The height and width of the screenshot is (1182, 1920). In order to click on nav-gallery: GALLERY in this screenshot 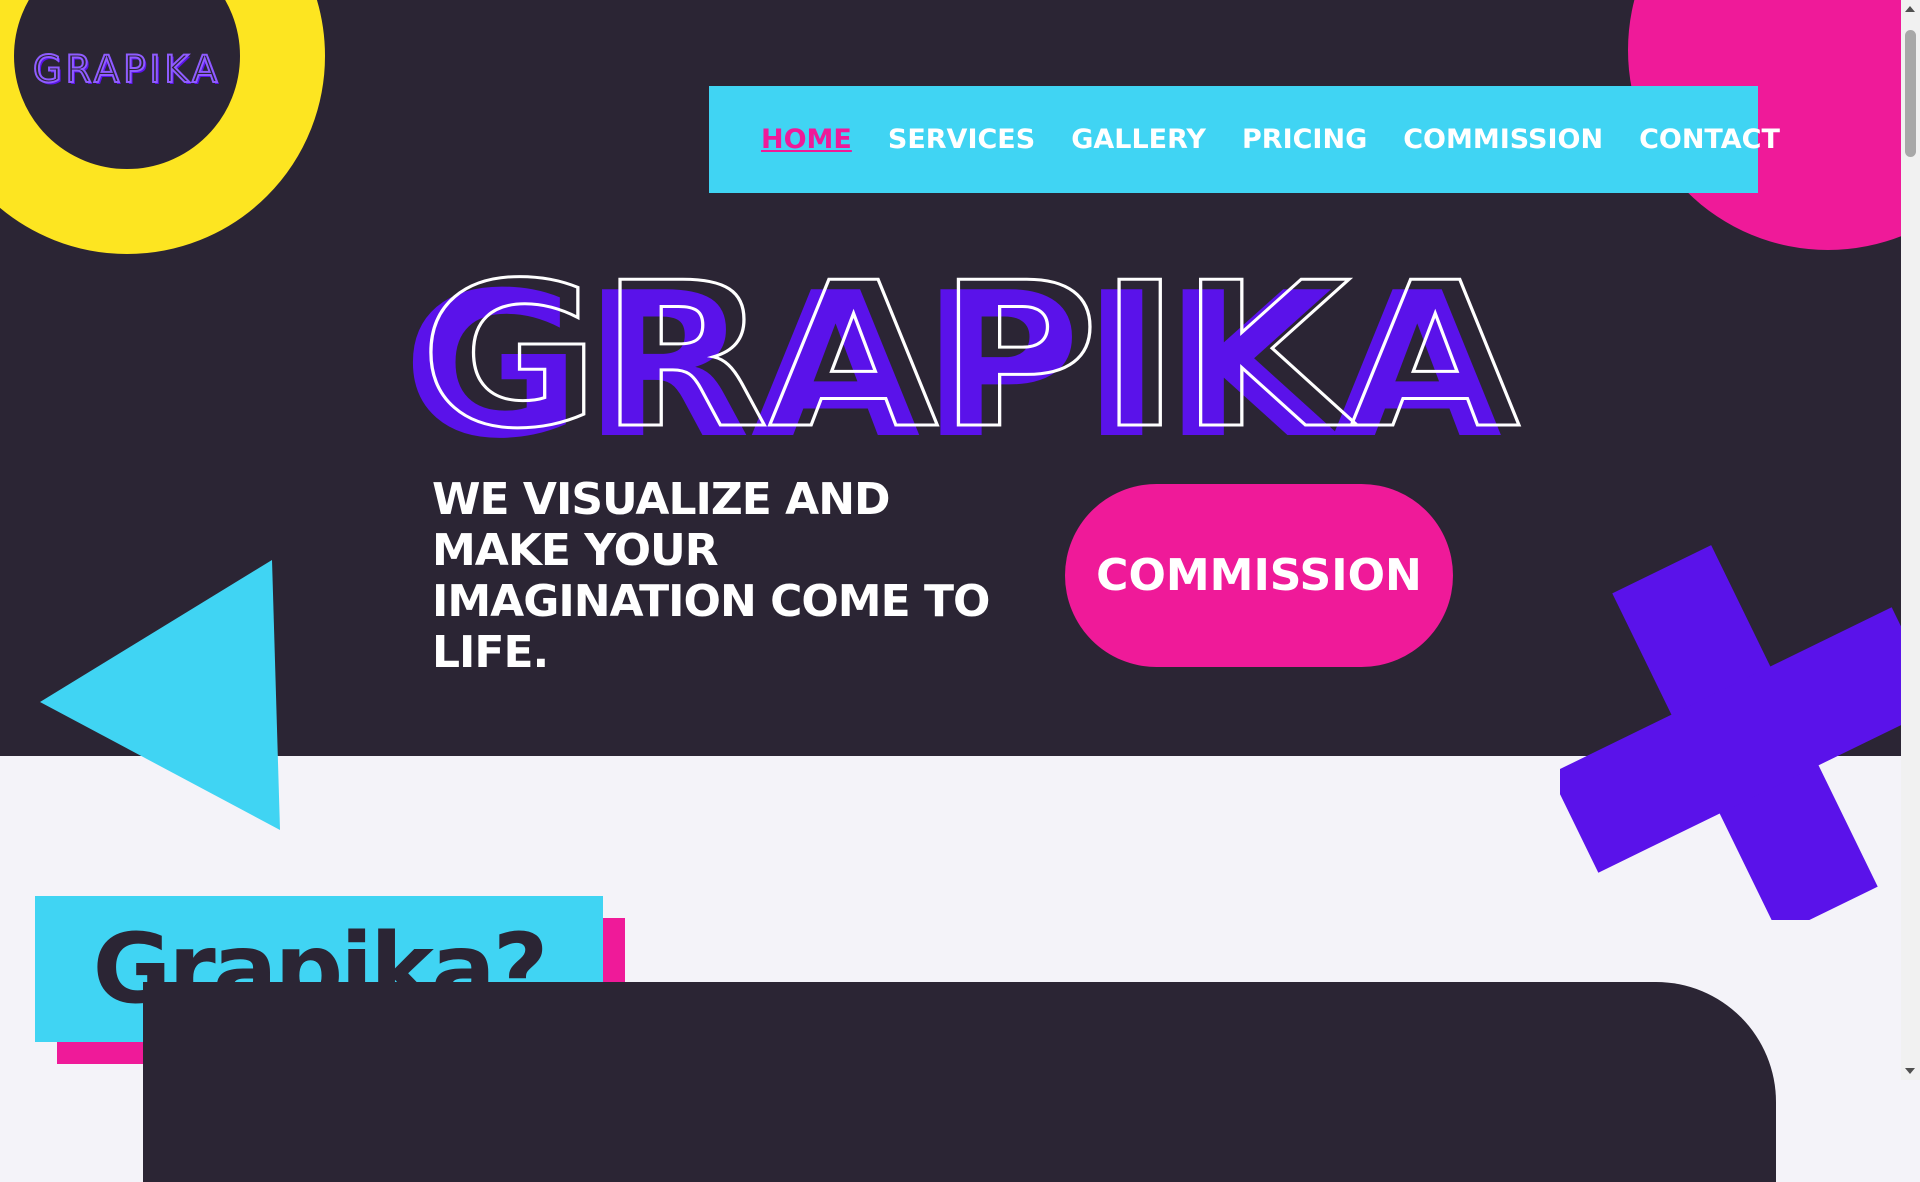, I will do `click(1138, 139)`.